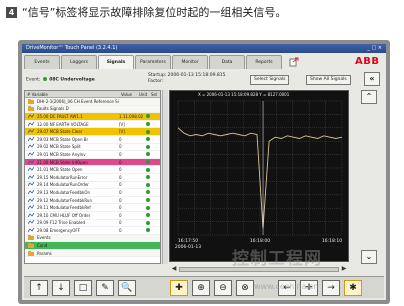  What do you see at coordinates (44, 79) in the screenshot?
I see `event-status-icon` at bounding box center [44, 79].